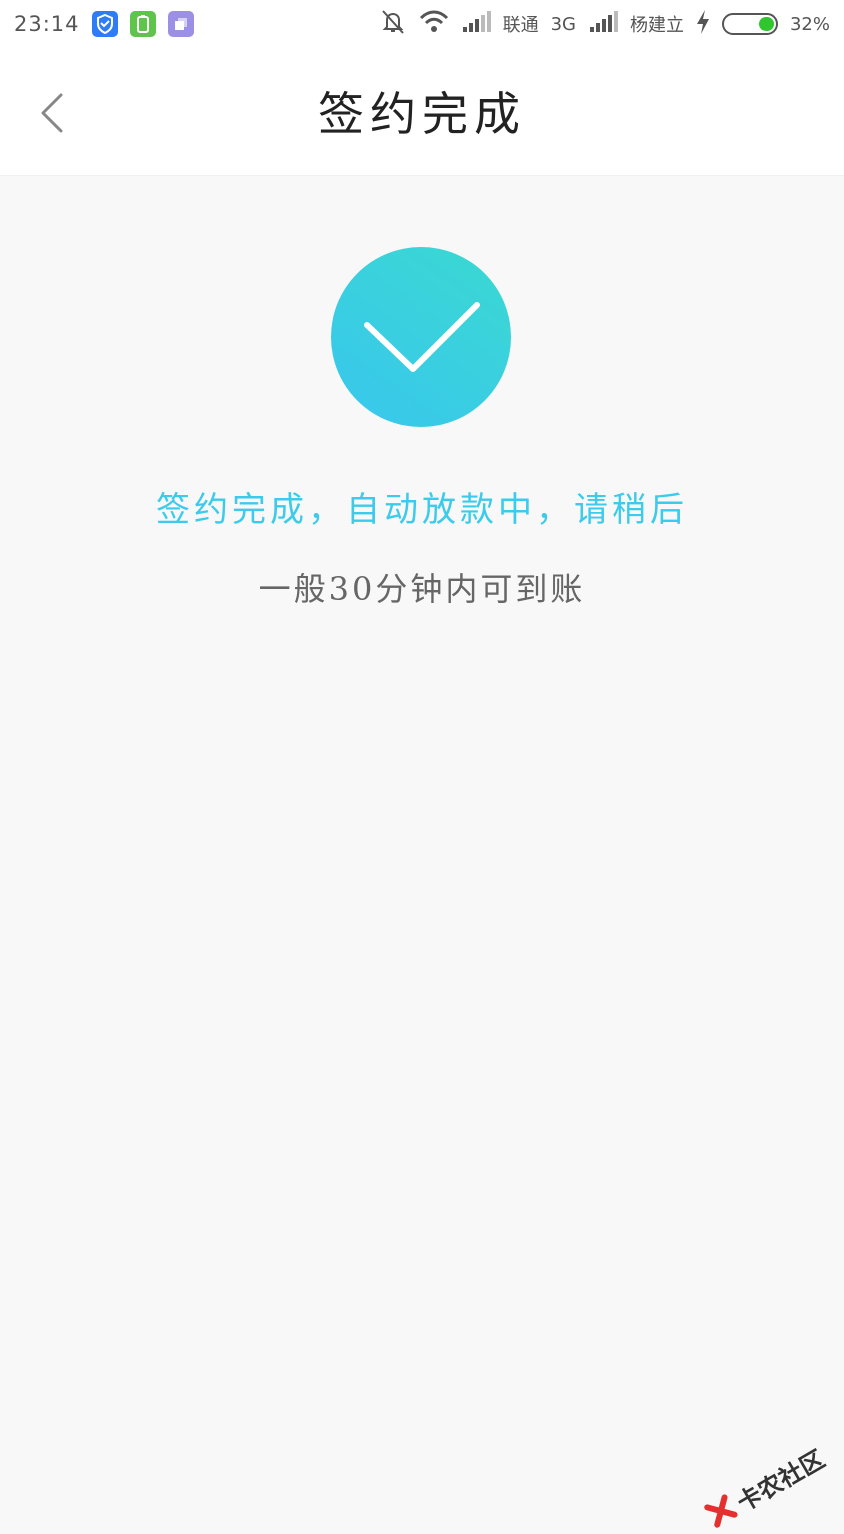 The height and width of the screenshot is (1534, 844). What do you see at coordinates (810, 24) in the screenshot?
I see `battery-percent: 32%` at bounding box center [810, 24].